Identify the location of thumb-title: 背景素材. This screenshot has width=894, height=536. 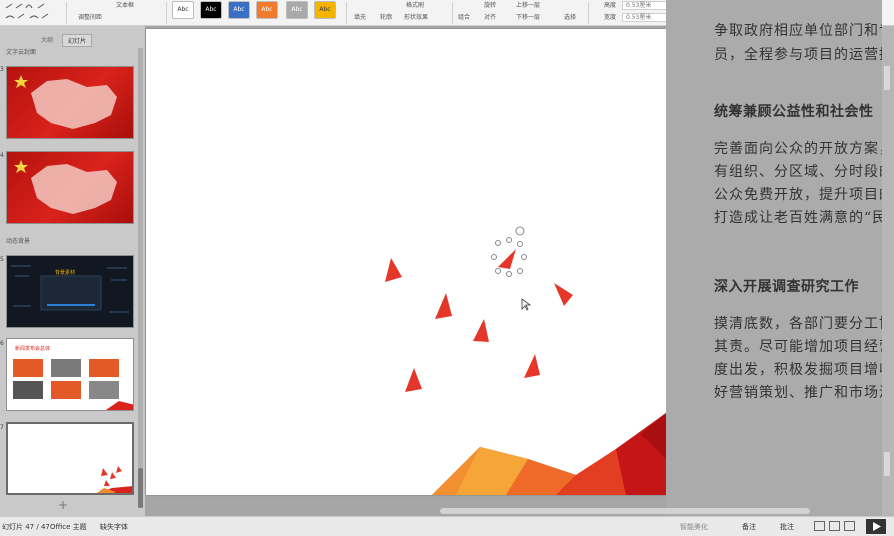
(65, 273).